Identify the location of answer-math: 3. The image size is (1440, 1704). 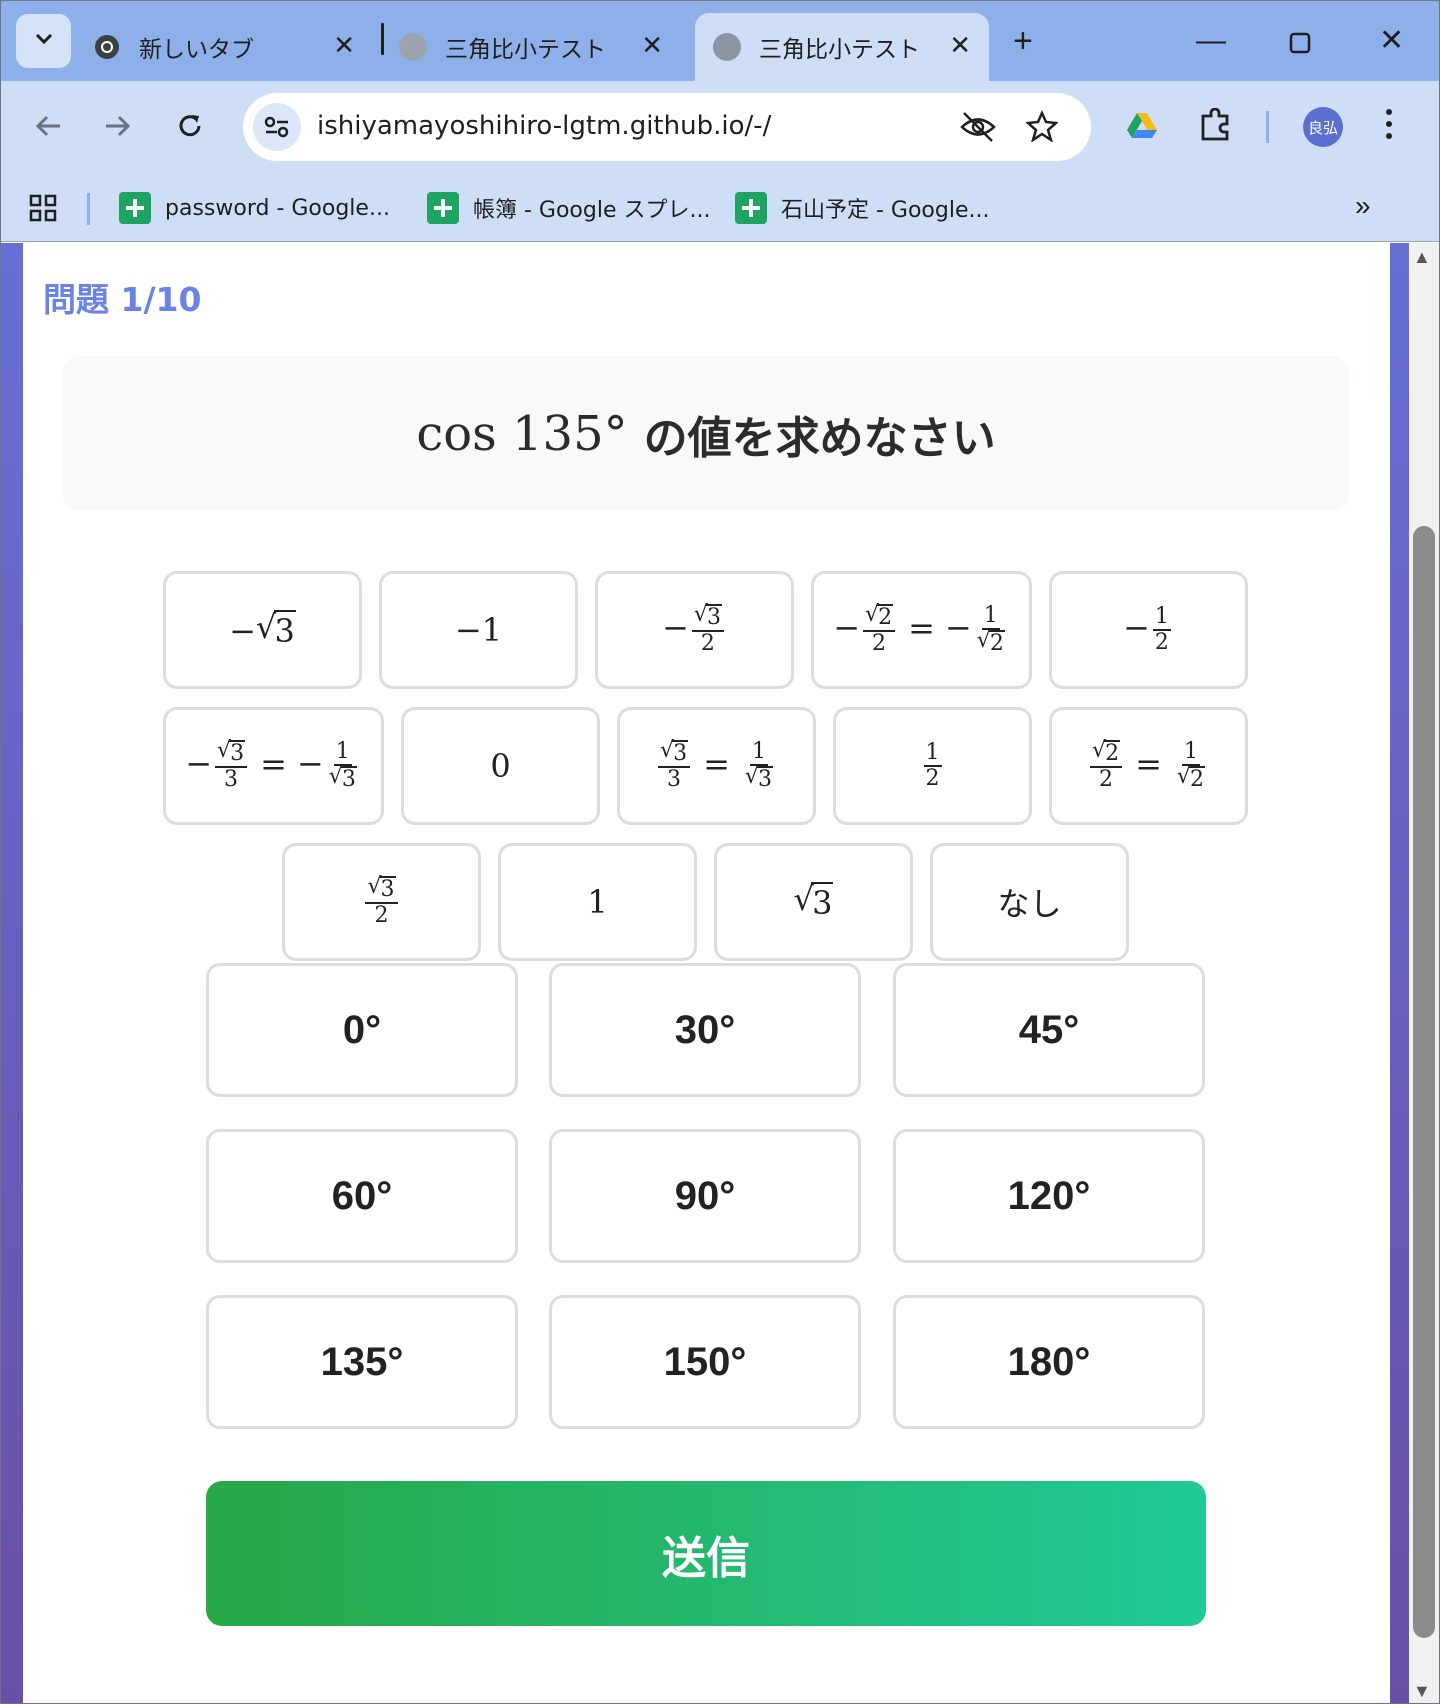
(814, 901).